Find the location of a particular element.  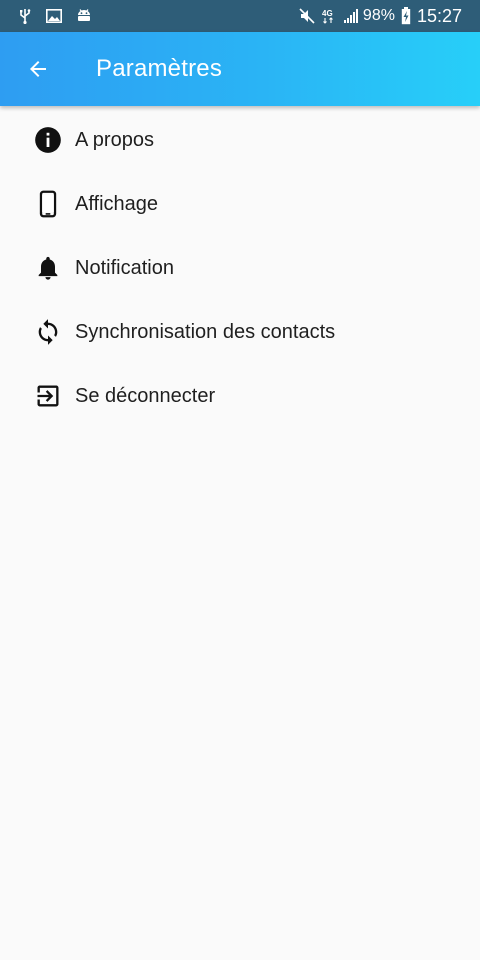

status-bar-right: 4G 98% 15:27 is located at coordinates (377, 16).